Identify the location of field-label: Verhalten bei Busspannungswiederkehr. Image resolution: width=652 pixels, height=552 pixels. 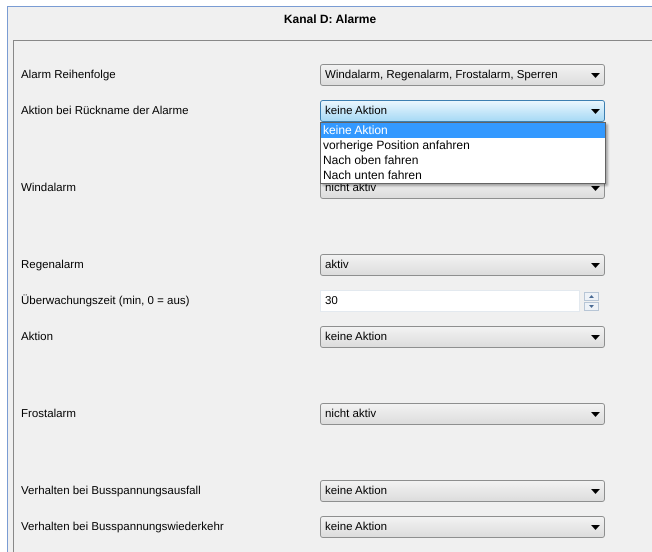
(122, 527).